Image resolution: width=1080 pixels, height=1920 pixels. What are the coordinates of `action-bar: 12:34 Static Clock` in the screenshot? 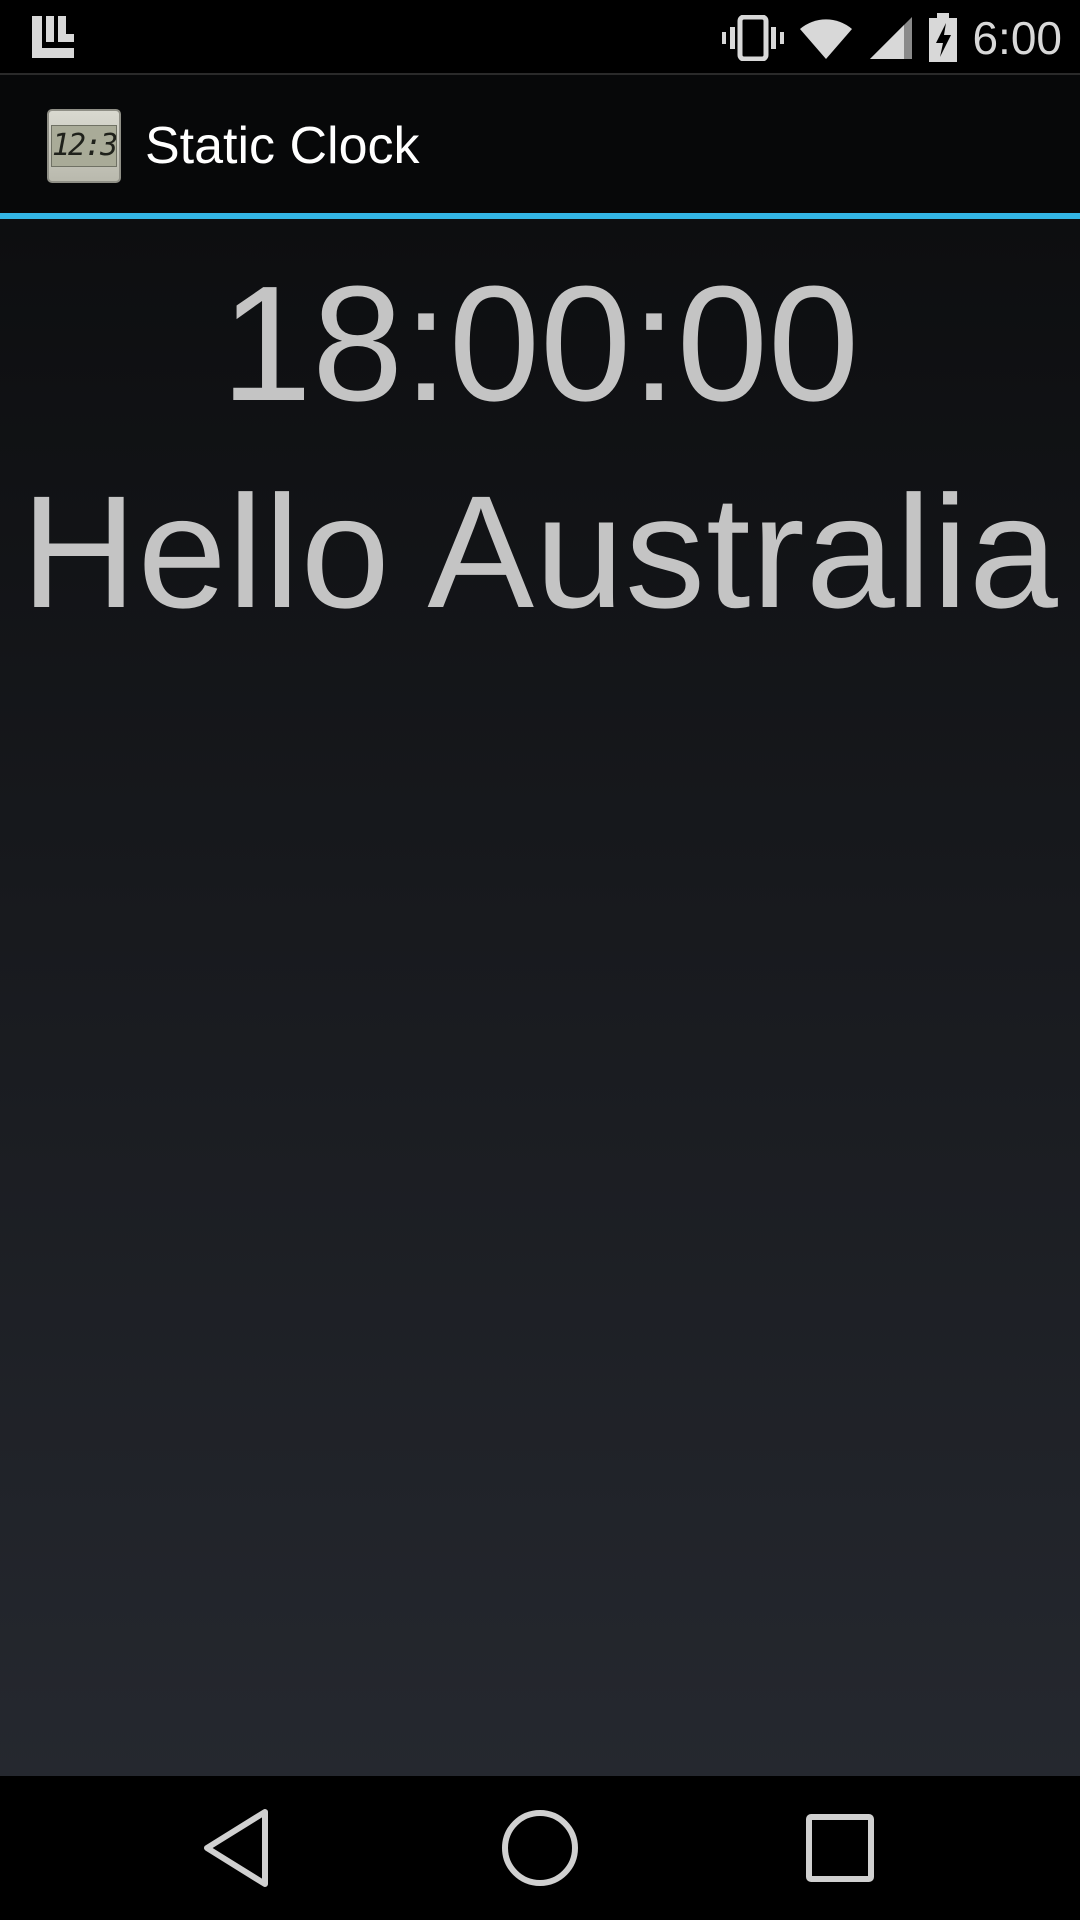 It's located at (540, 144).